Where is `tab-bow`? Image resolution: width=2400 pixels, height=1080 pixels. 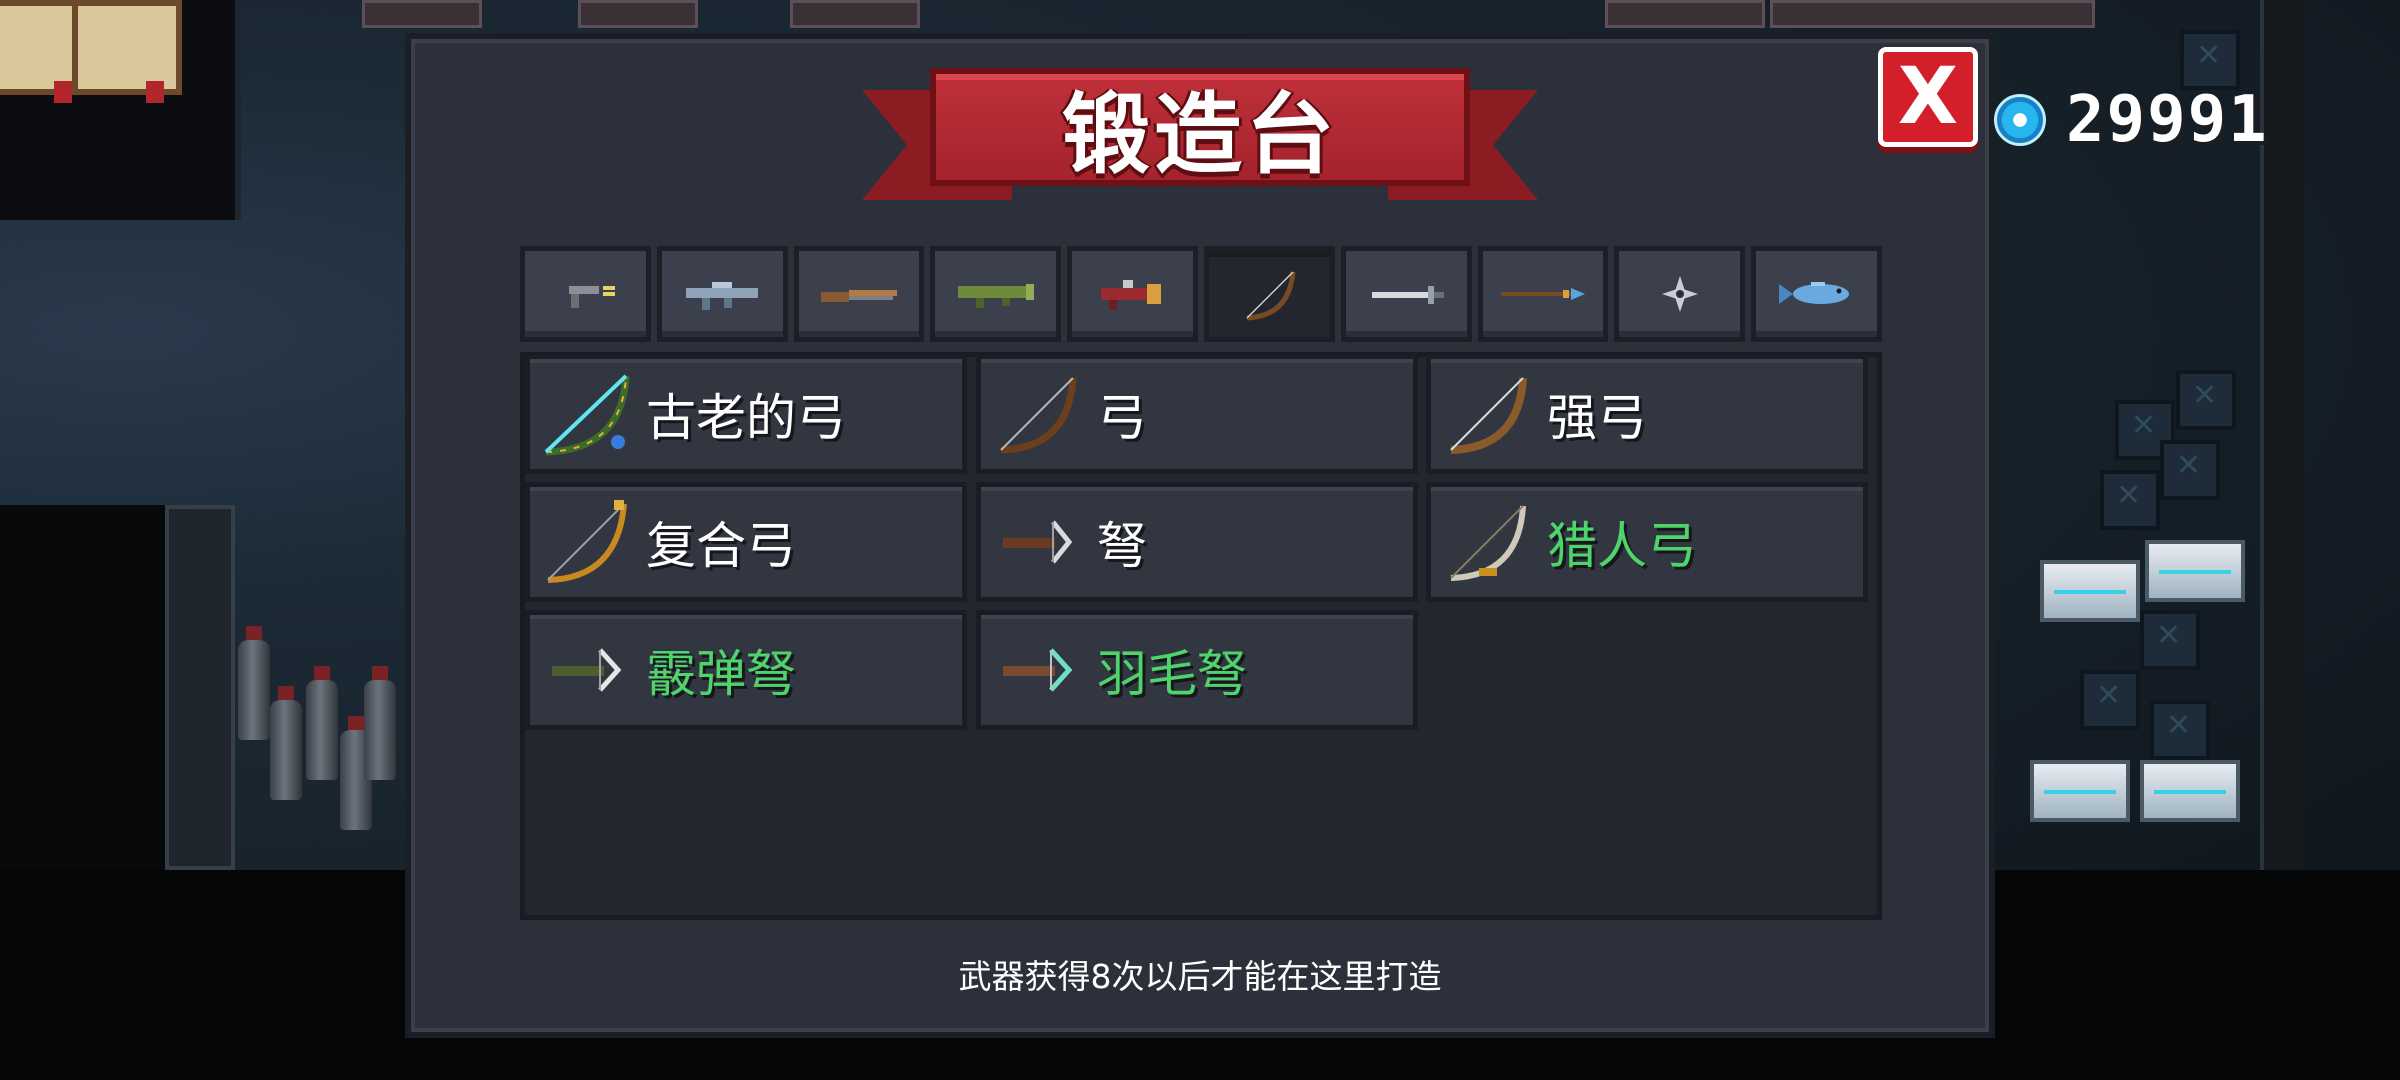 tab-bow is located at coordinates (1269, 294).